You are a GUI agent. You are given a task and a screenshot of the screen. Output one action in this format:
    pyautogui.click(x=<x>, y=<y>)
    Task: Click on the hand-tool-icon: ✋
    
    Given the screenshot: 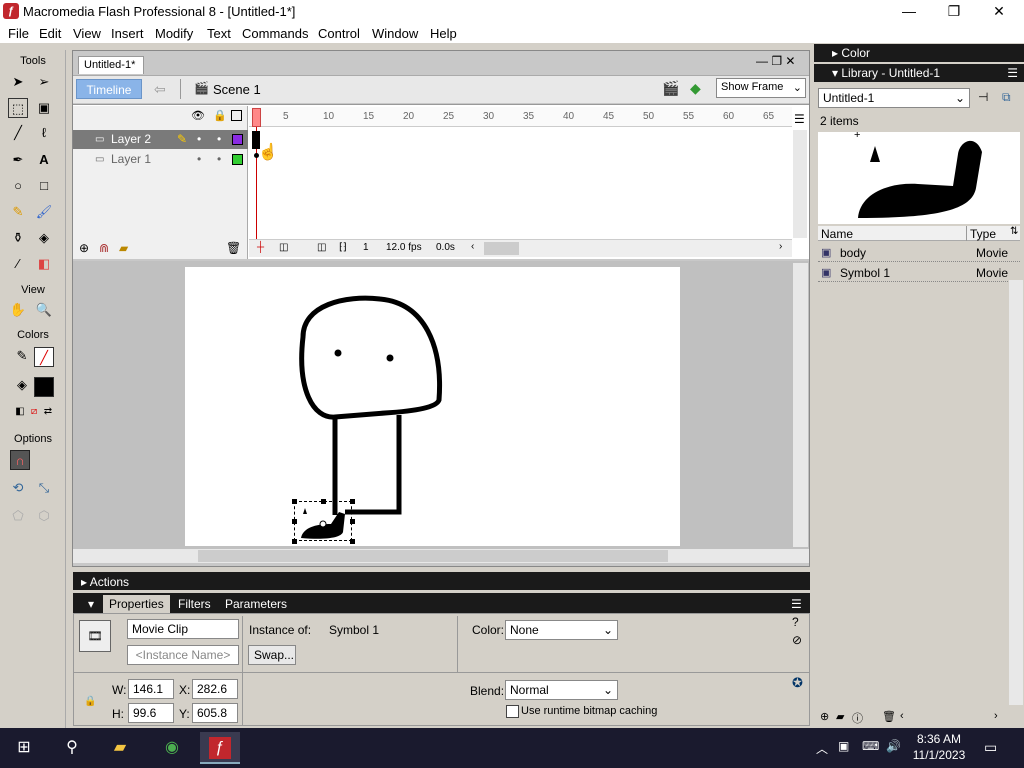 What is the action you would take?
    pyautogui.click(x=18, y=310)
    